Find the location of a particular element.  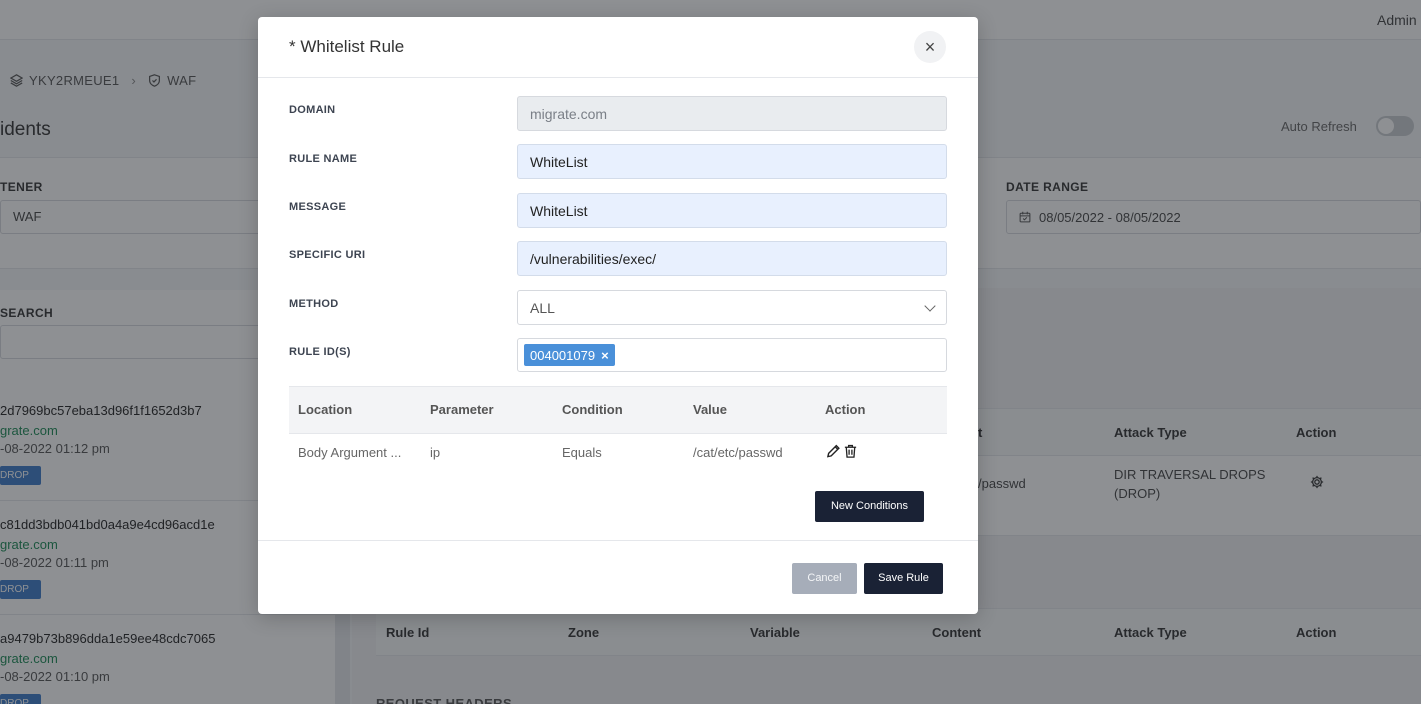

method-select: ALL is located at coordinates (732, 307).